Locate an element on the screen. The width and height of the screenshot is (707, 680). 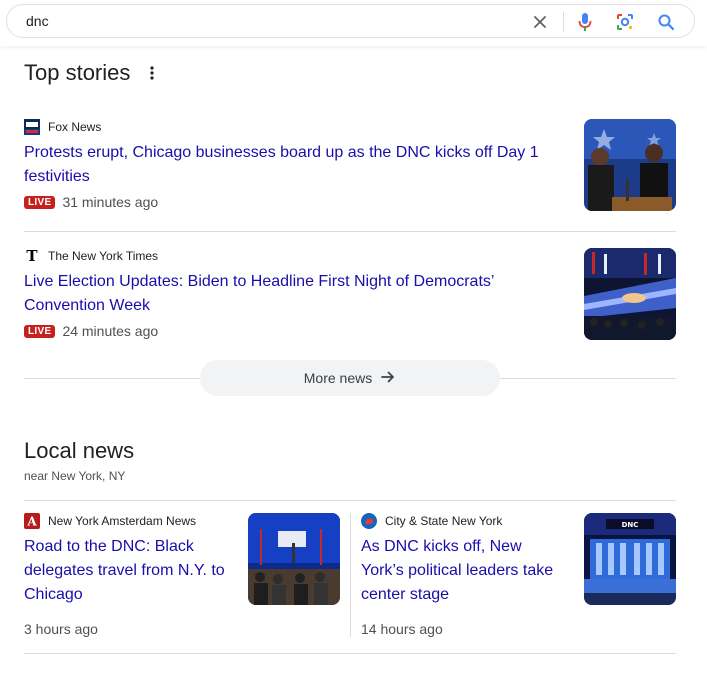
story-meta: LIVE 31 minutes ago is located at coordinates (350, 202).